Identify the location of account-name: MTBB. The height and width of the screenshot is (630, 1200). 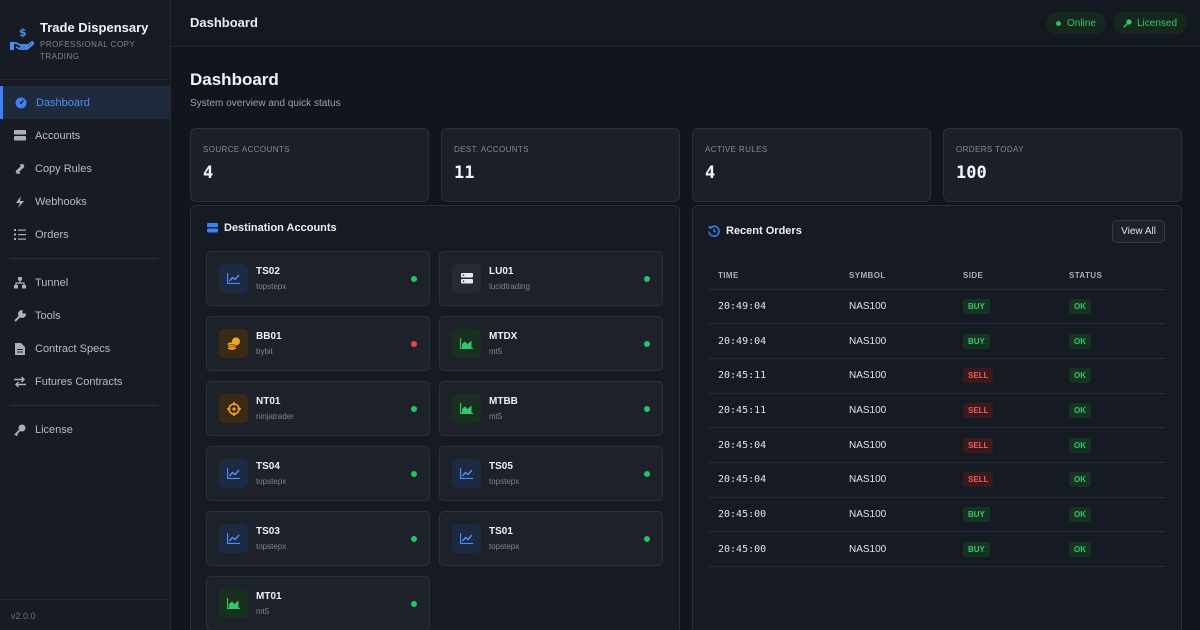
(503, 401).